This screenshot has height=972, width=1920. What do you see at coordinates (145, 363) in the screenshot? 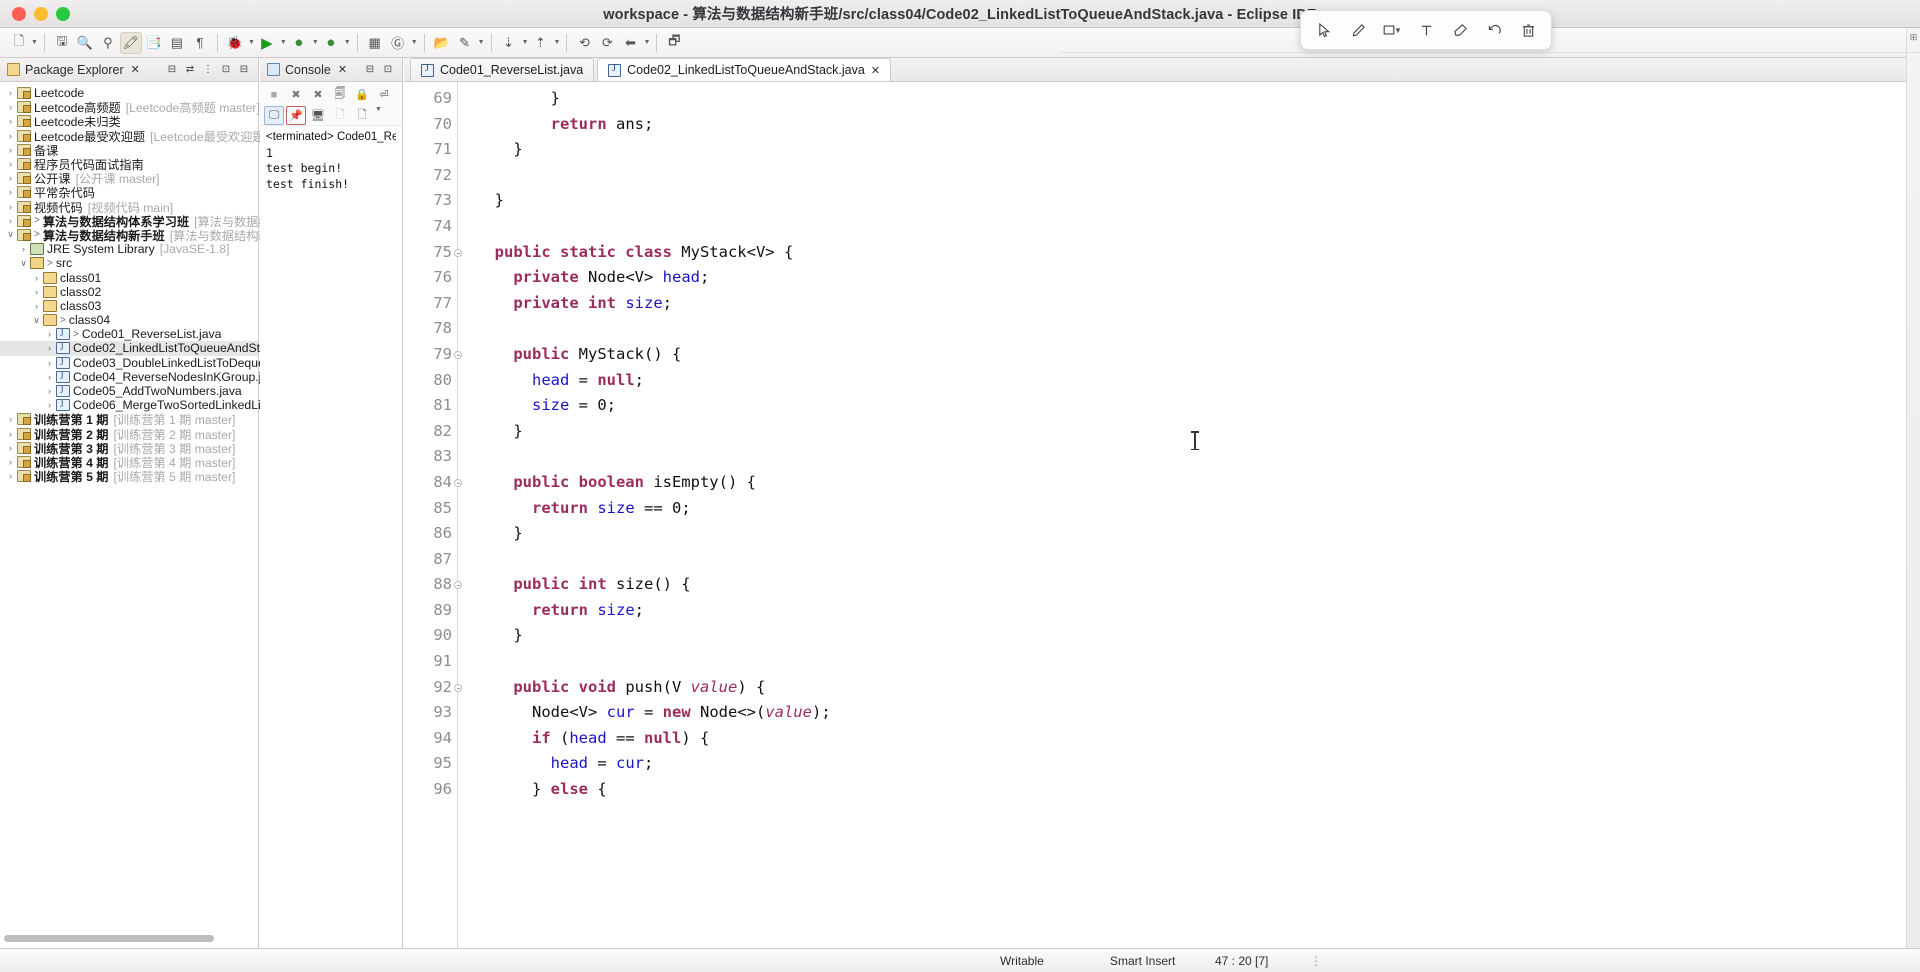
I see `tree-item: Code03_DoubleLinkedListToDeque.java` at bounding box center [145, 363].